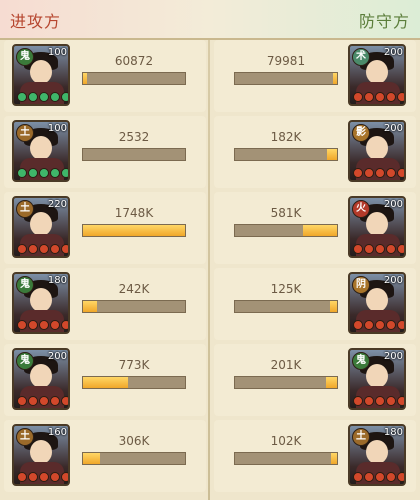 The height and width of the screenshot is (500, 420). I want to click on defender-slot: 土 180 102K, so click(315, 456).